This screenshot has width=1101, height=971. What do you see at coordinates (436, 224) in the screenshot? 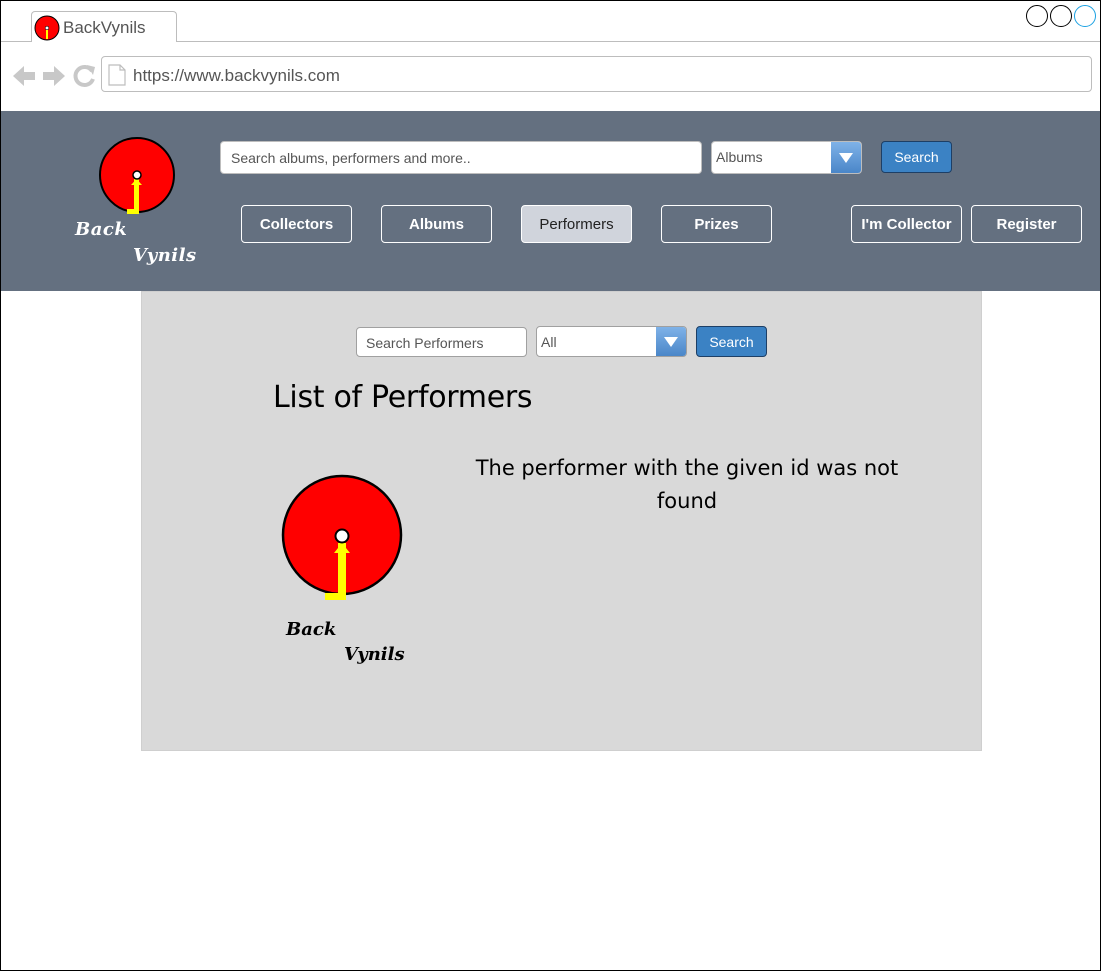
I see `nav-albums: Albums` at bounding box center [436, 224].